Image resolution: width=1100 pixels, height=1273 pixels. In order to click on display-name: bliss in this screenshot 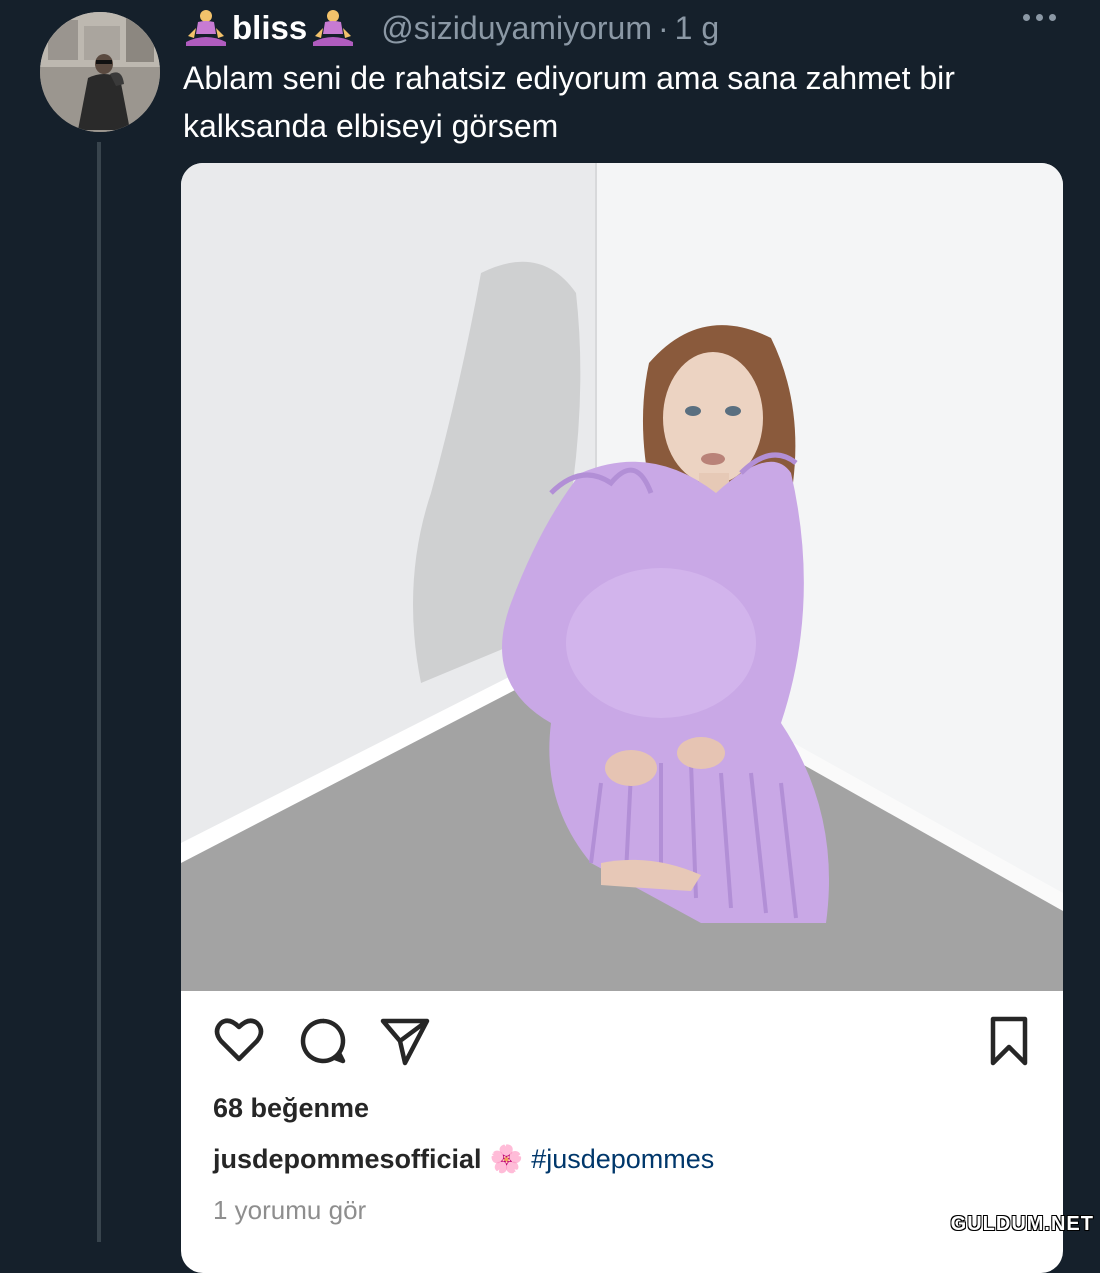, I will do `click(269, 28)`.